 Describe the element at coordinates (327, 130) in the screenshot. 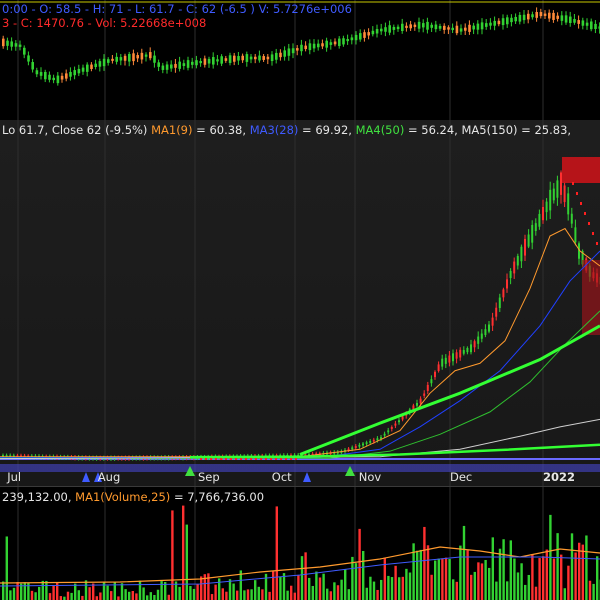

I see `price-legend-segment: = 69.92,` at that location.